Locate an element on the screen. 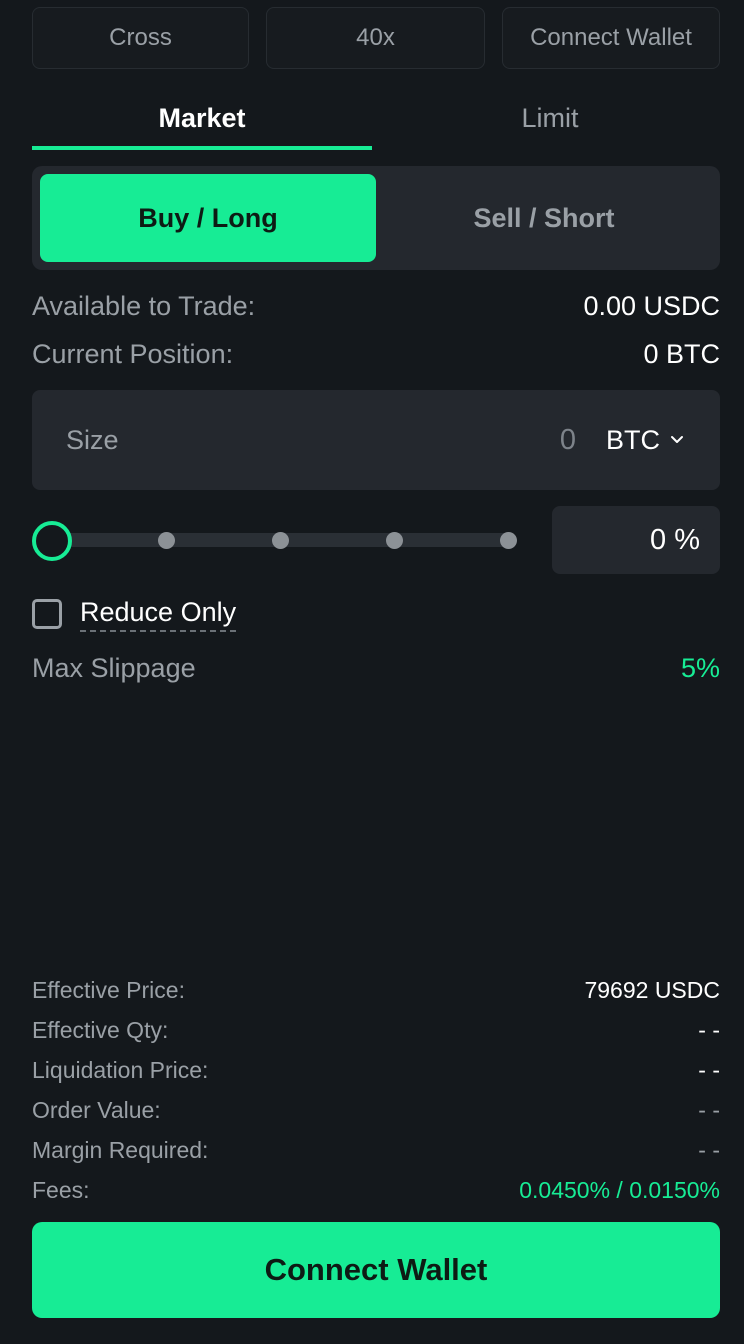 This screenshot has height=1344, width=744. sell-short-label: Sell / Short is located at coordinates (544, 217).